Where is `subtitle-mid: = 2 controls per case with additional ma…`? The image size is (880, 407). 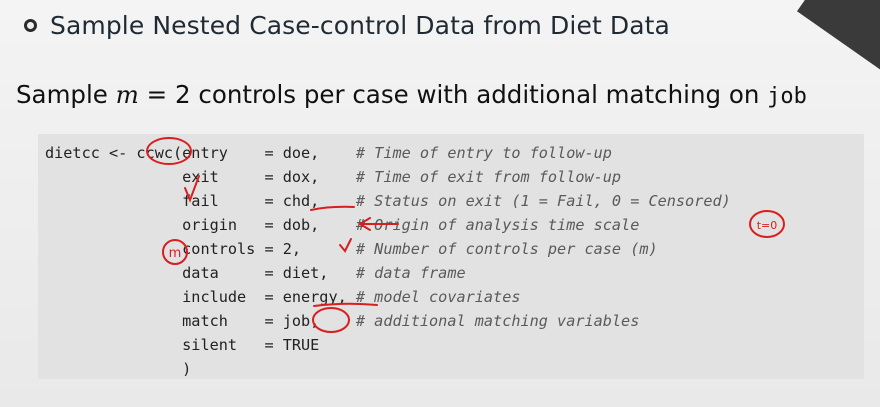
subtitle-mid: = 2 controls per case with additional ma… is located at coordinates (453, 94).